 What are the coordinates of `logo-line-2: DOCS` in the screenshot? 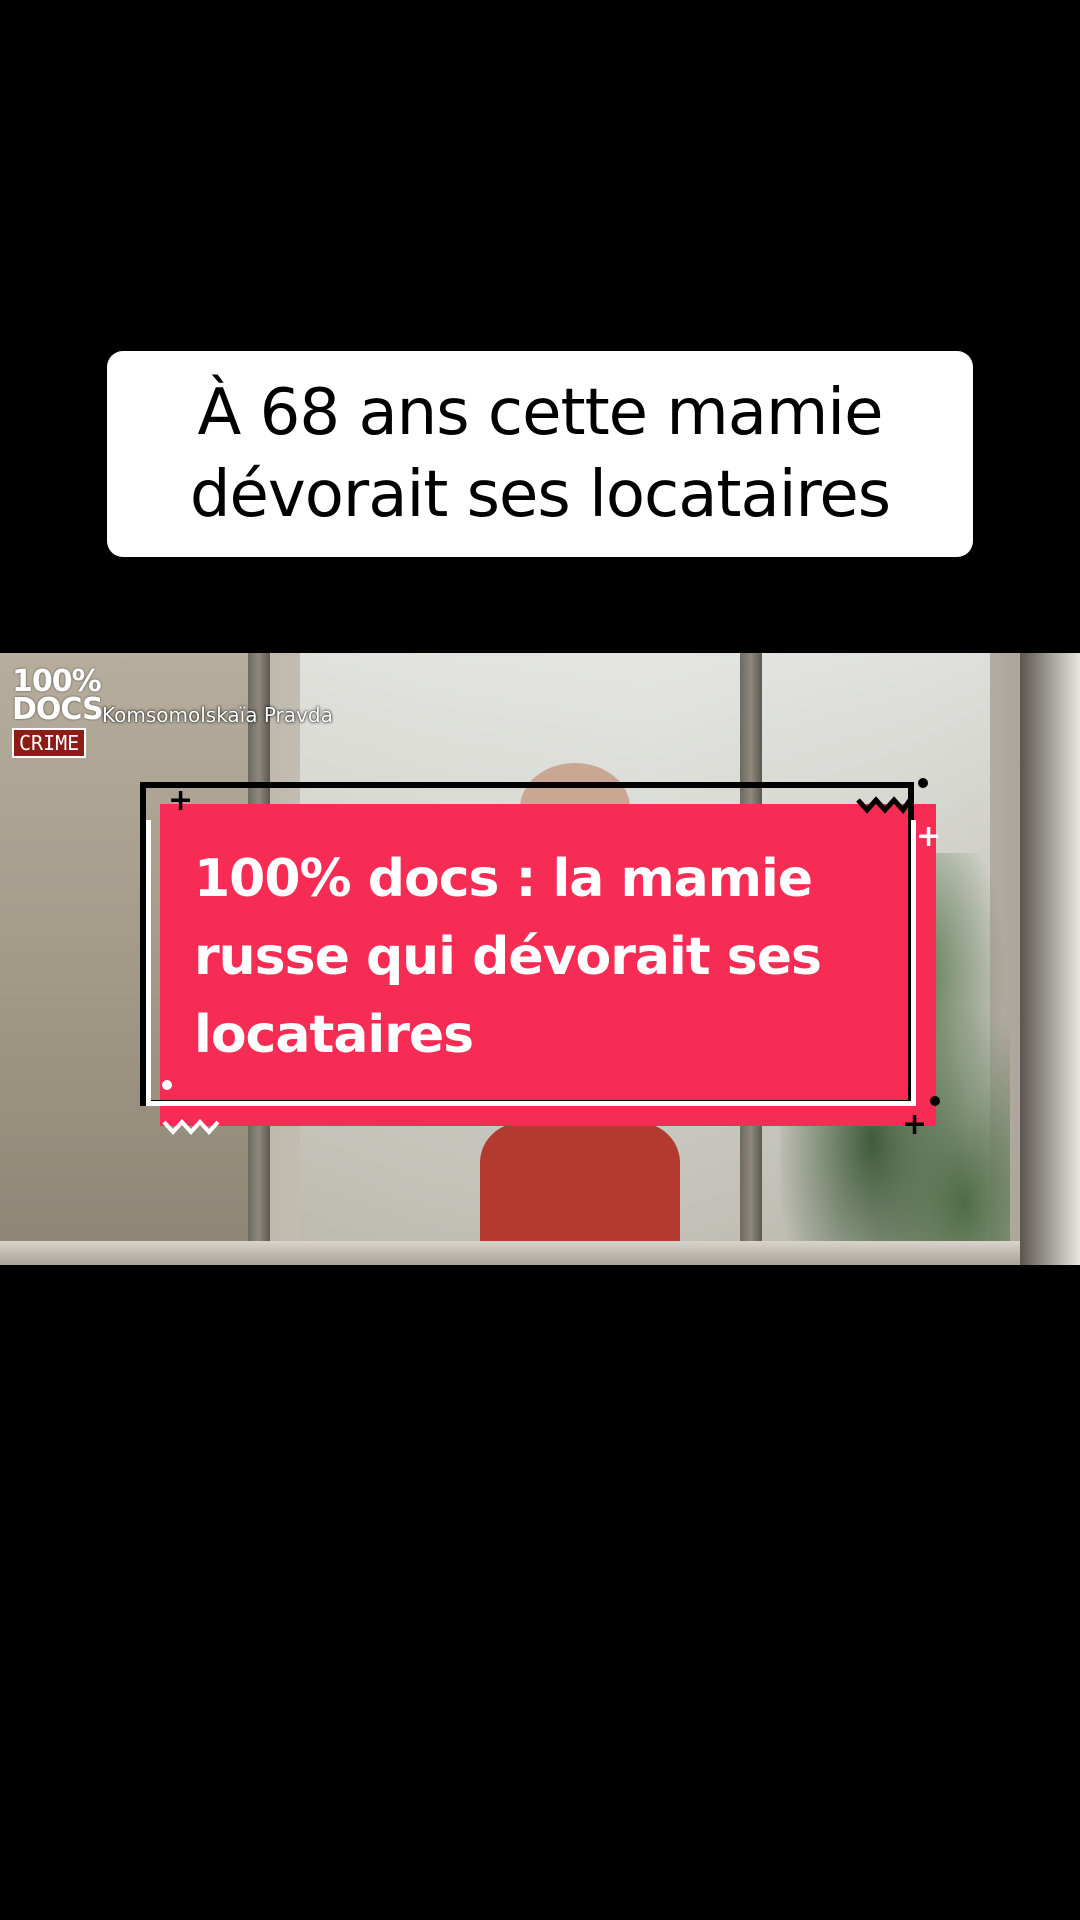 It's located at (58, 709).